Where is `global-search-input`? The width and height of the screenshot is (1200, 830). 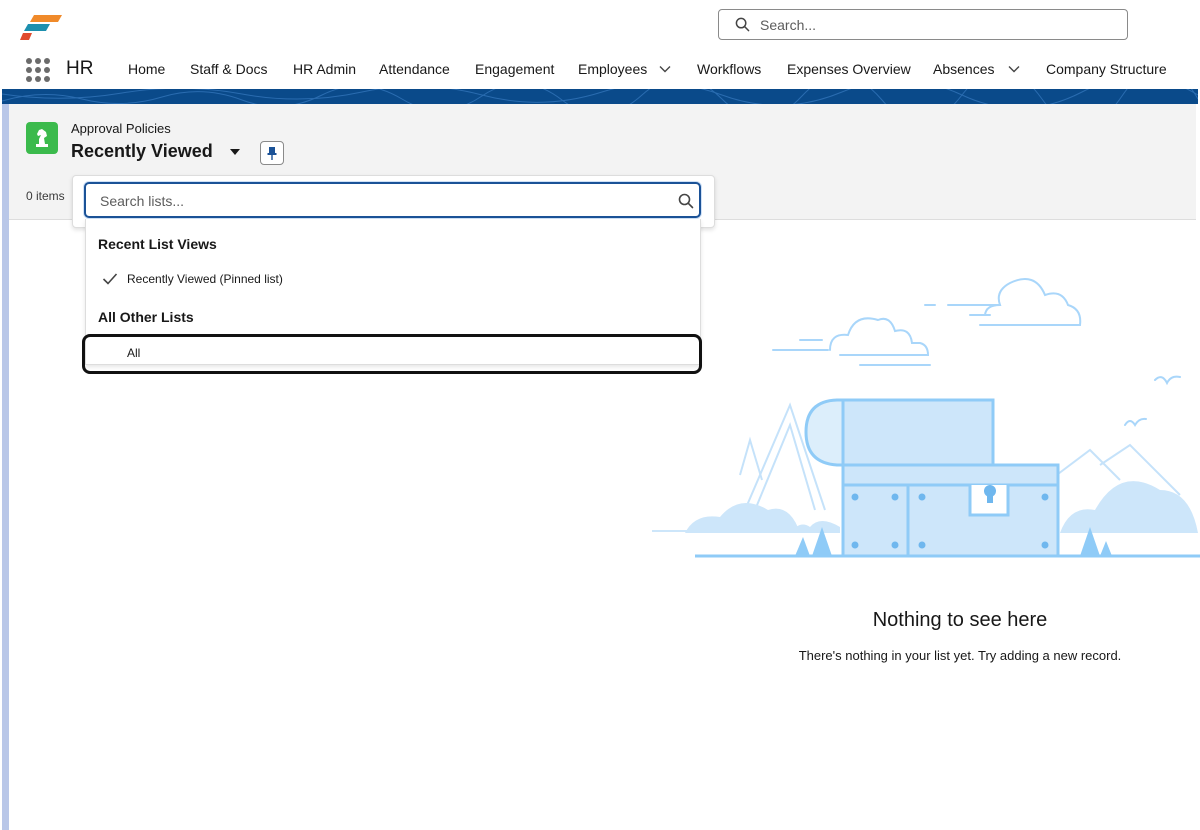
global-search-input is located at coordinates (930, 24).